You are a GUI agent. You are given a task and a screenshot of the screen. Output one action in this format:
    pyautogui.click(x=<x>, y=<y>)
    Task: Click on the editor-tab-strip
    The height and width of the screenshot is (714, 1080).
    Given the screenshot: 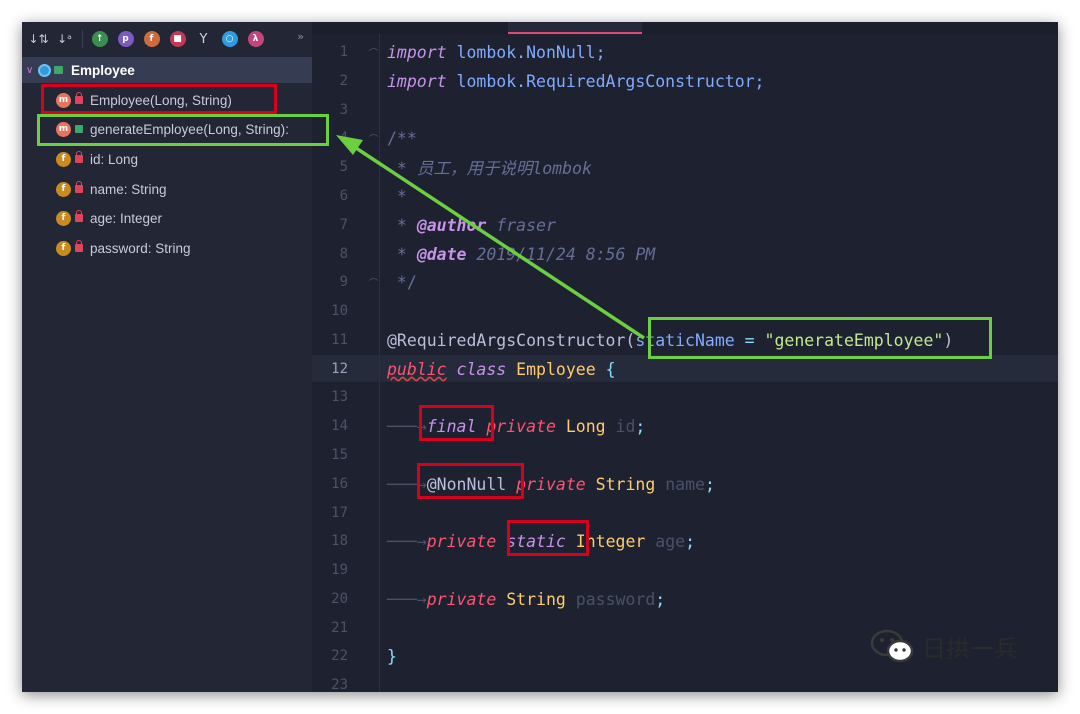 What is the action you would take?
    pyautogui.click(x=685, y=28)
    